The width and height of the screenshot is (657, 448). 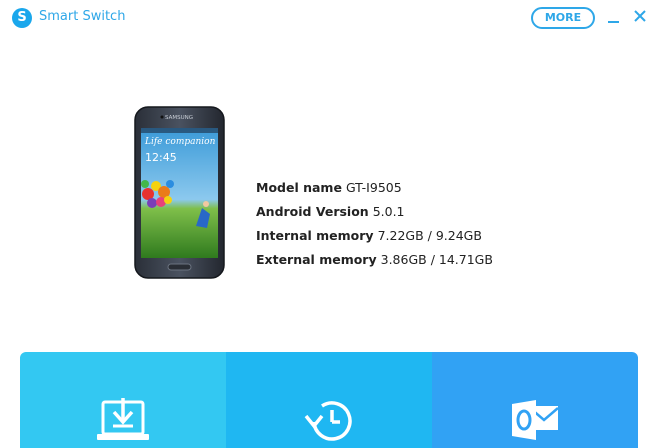 I want to click on external-memory-label: External memory, so click(x=316, y=259).